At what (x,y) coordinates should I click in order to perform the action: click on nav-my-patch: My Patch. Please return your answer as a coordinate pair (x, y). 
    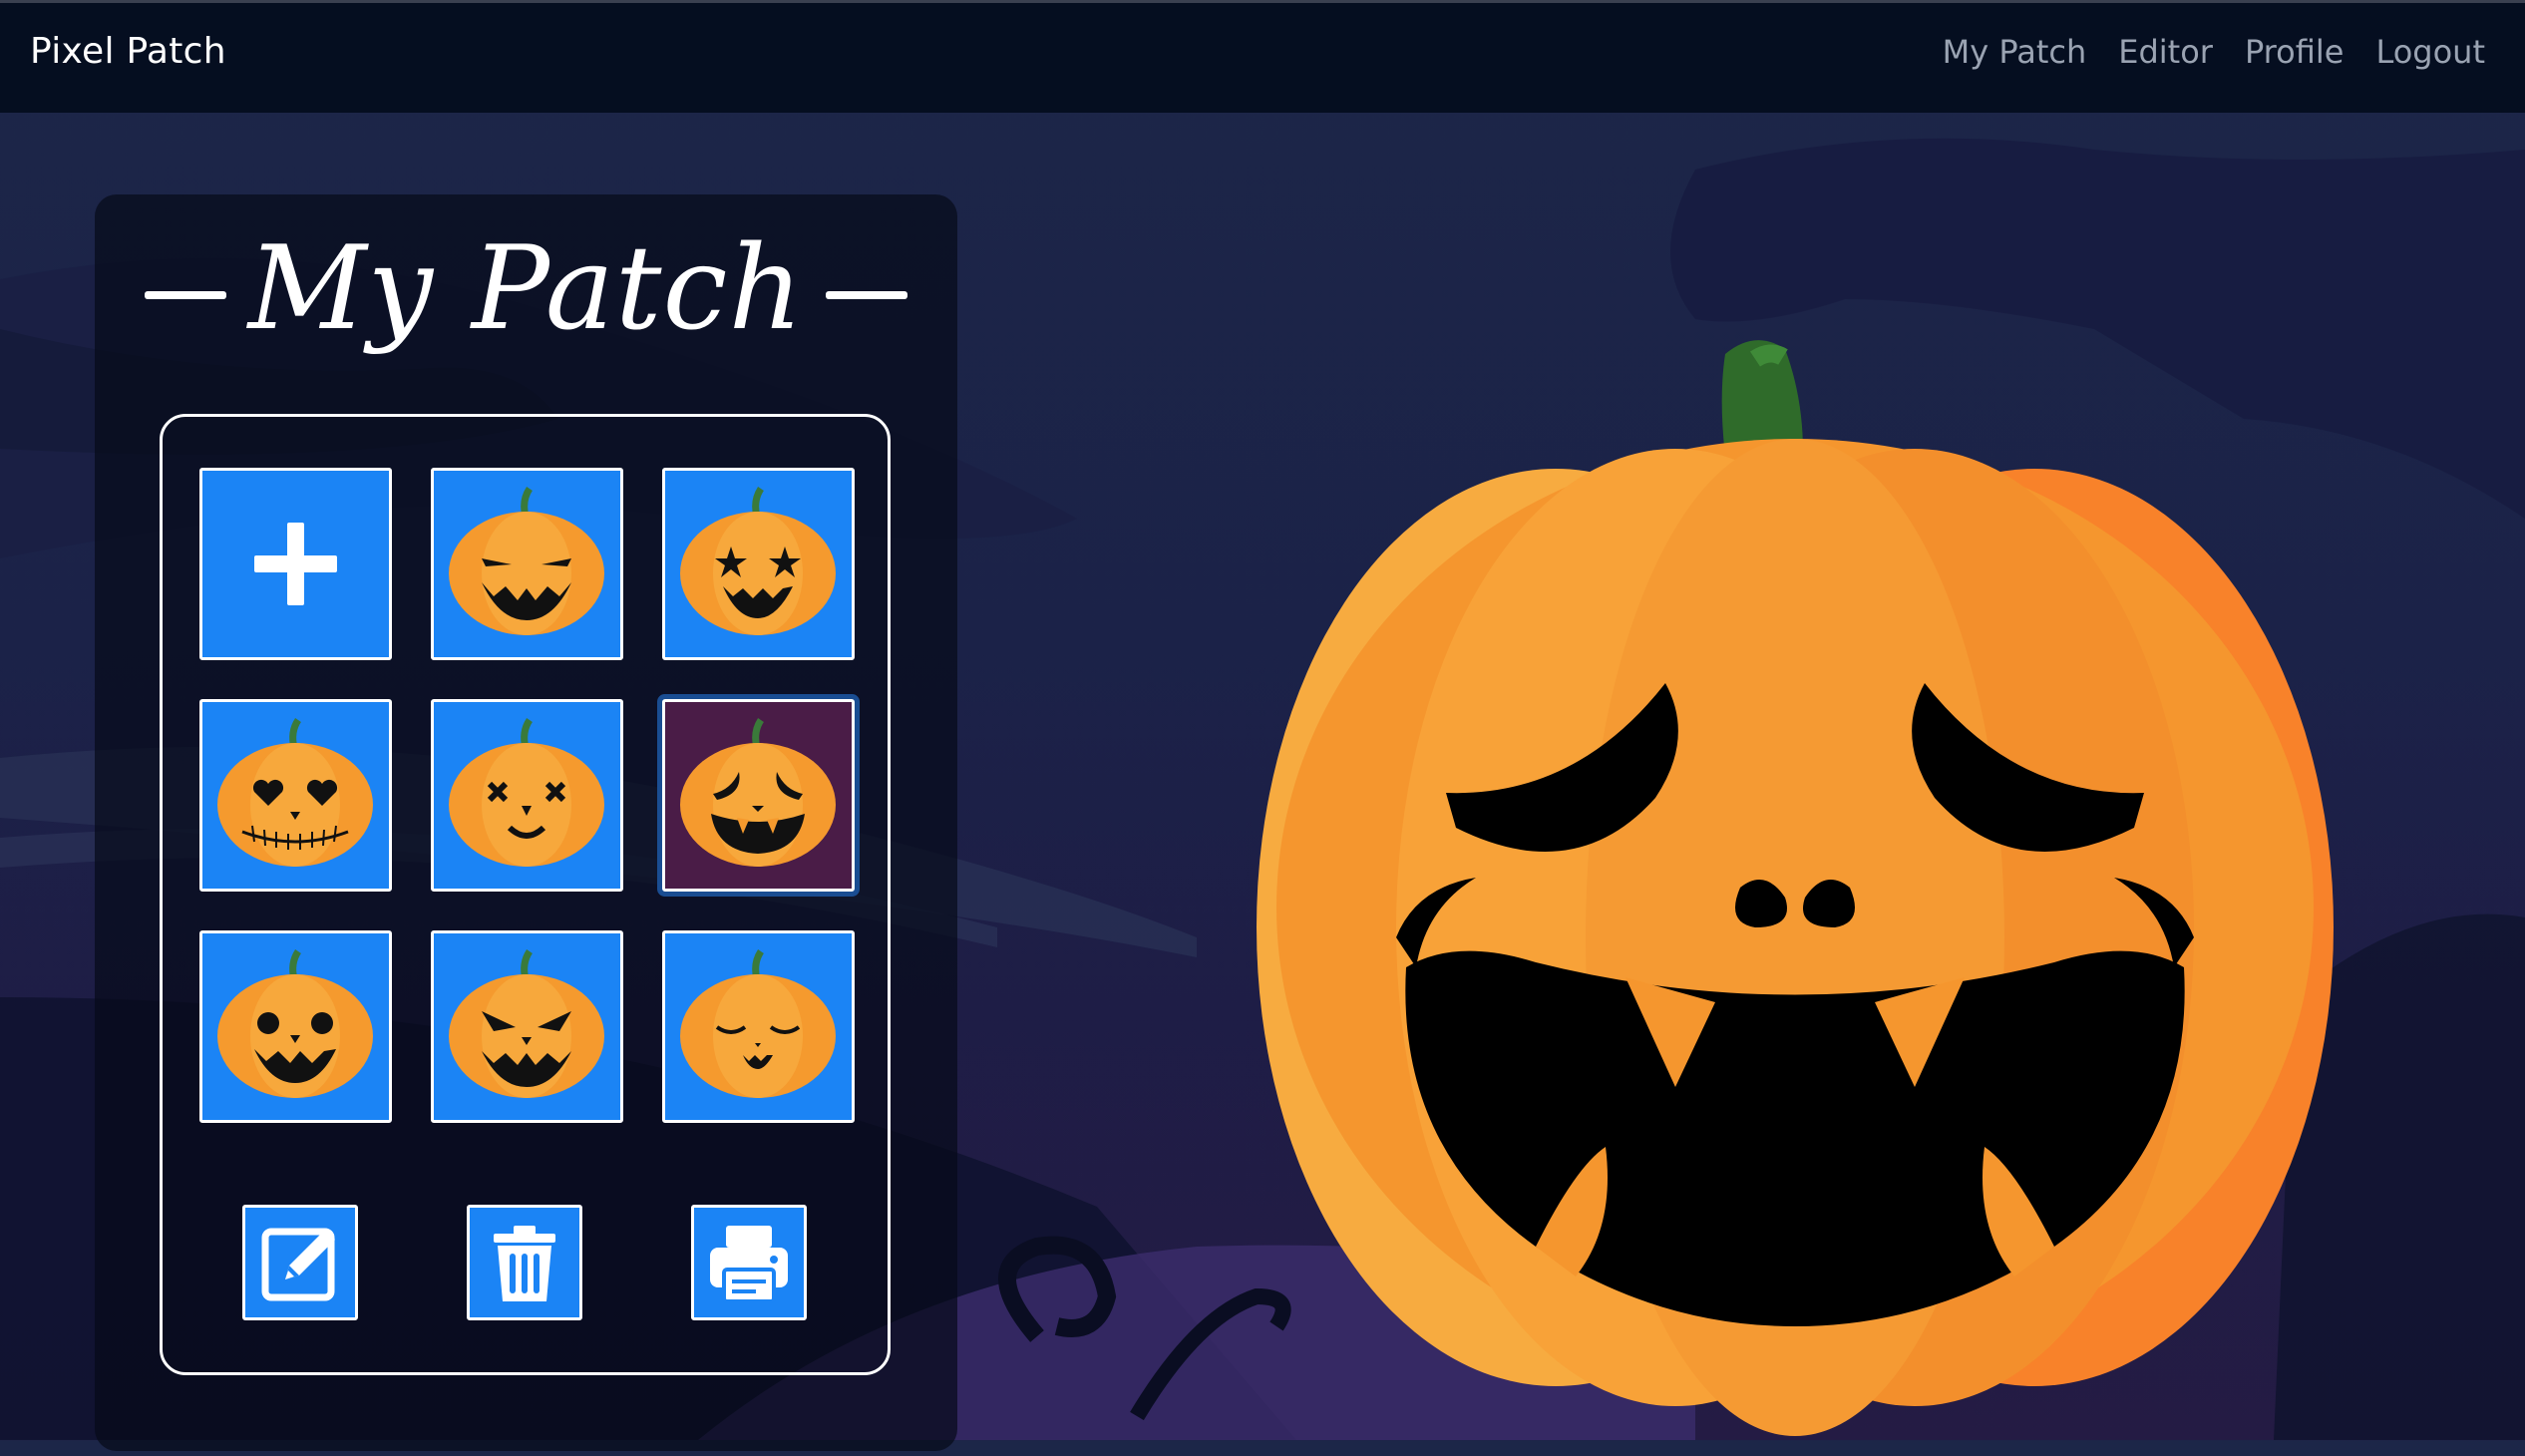
    Looking at the image, I should click on (2015, 52).